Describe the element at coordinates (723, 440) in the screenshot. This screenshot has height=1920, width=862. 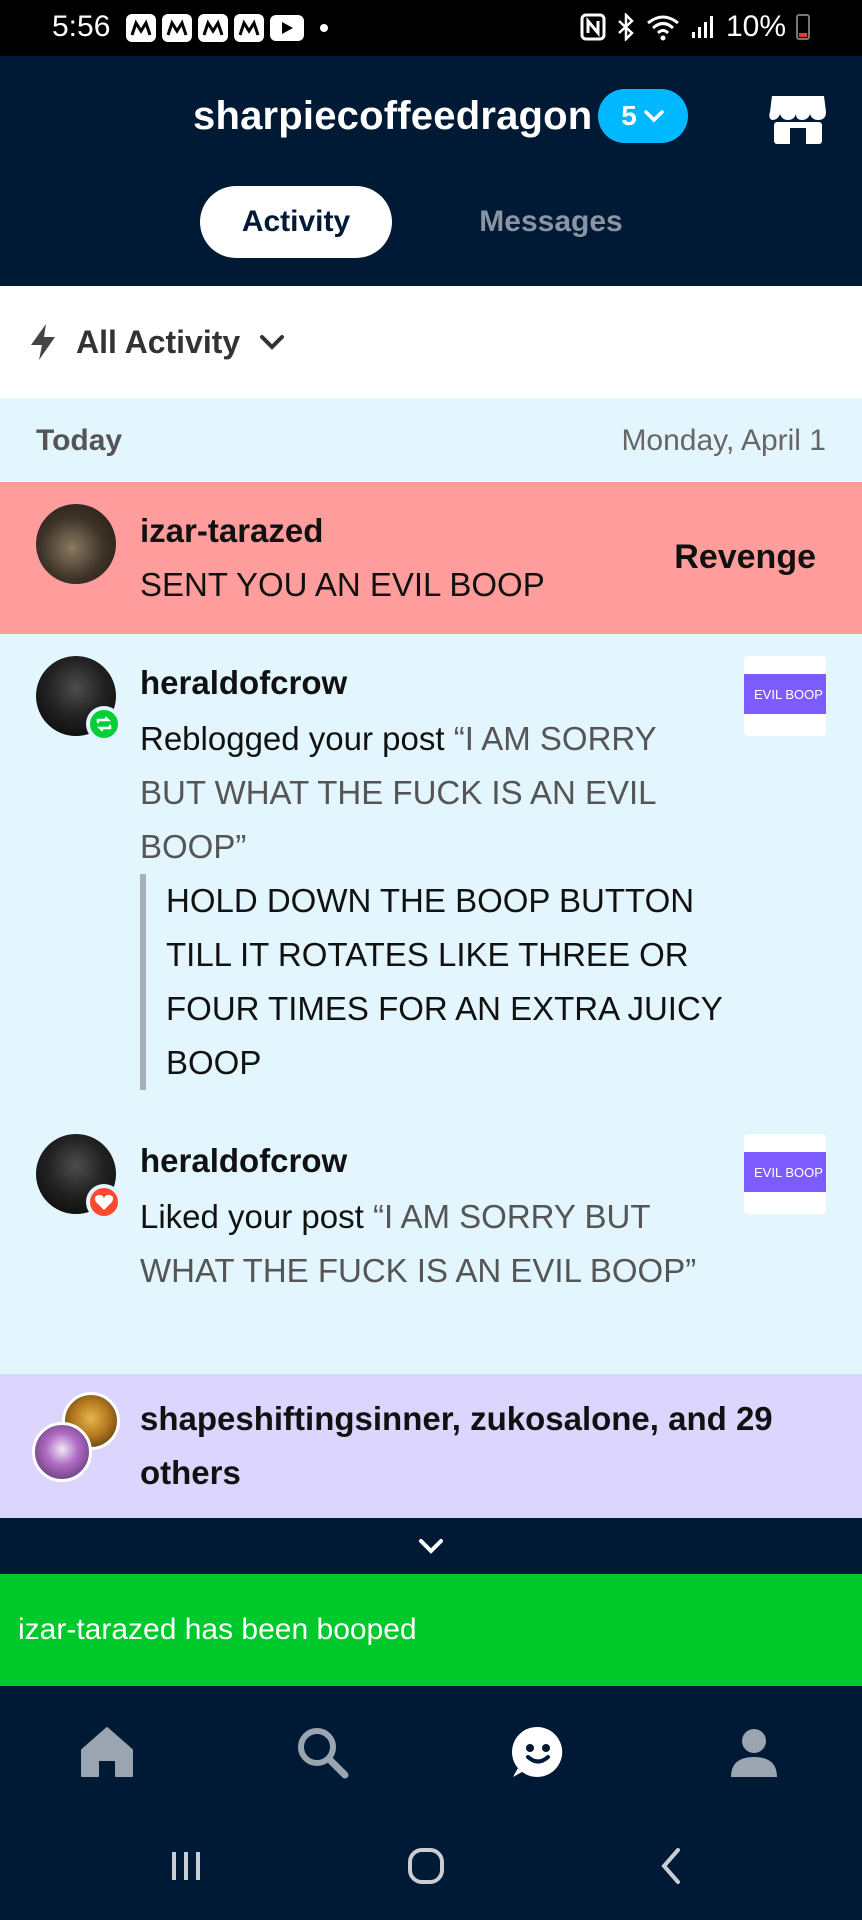
I see `section-date: Monday, April 1` at that location.